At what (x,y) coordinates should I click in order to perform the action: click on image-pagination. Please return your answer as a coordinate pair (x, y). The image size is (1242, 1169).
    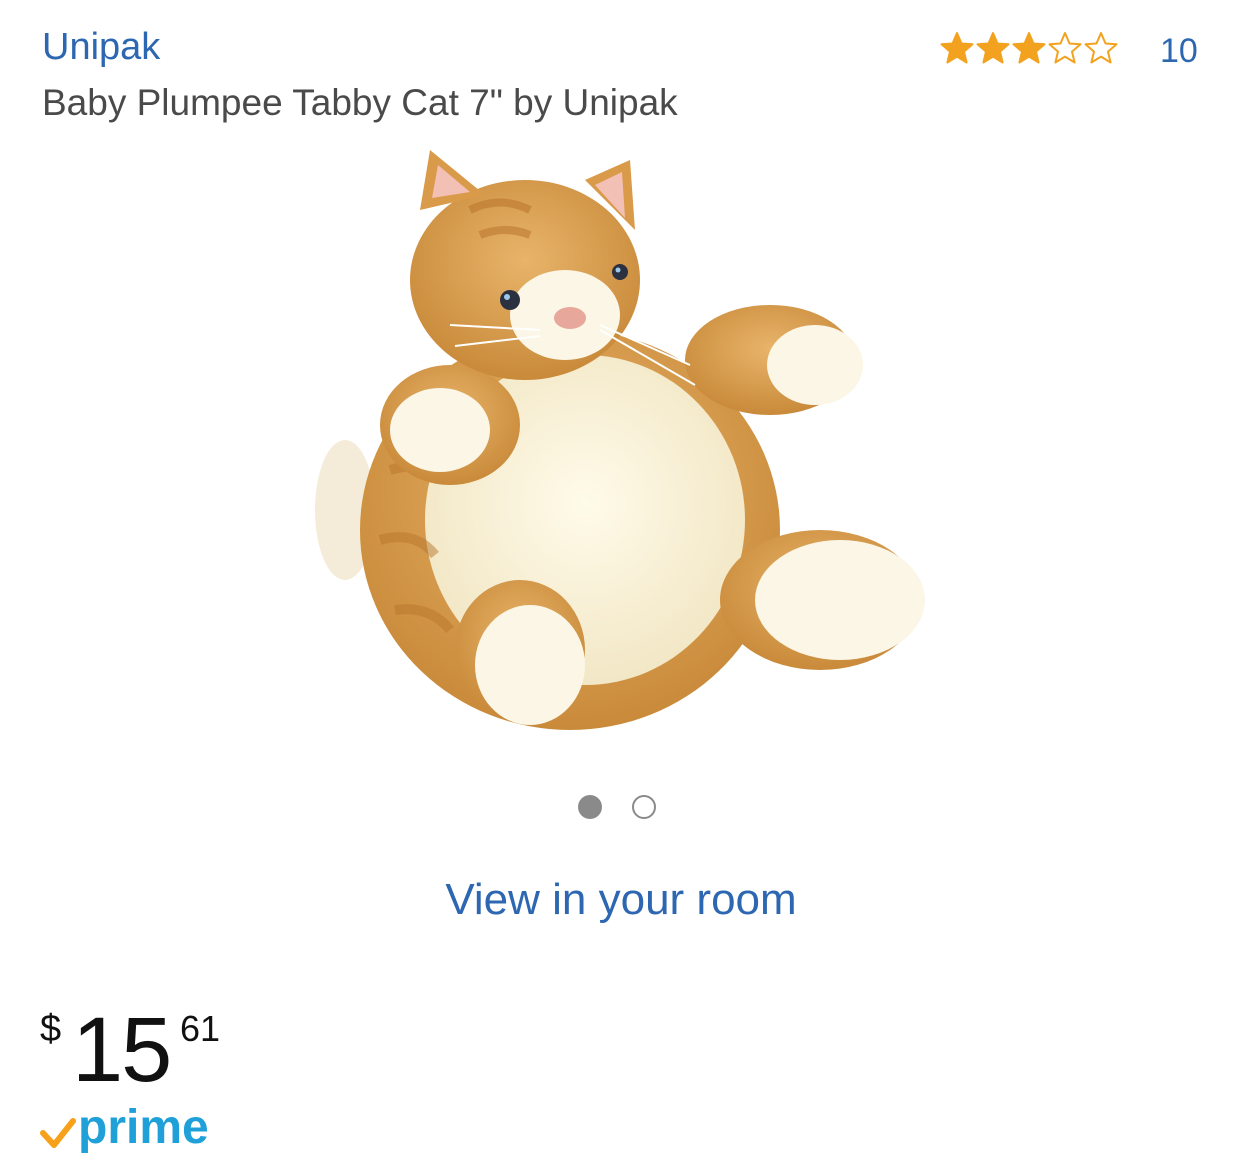
    Looking at the image, I should click on (617, 807).